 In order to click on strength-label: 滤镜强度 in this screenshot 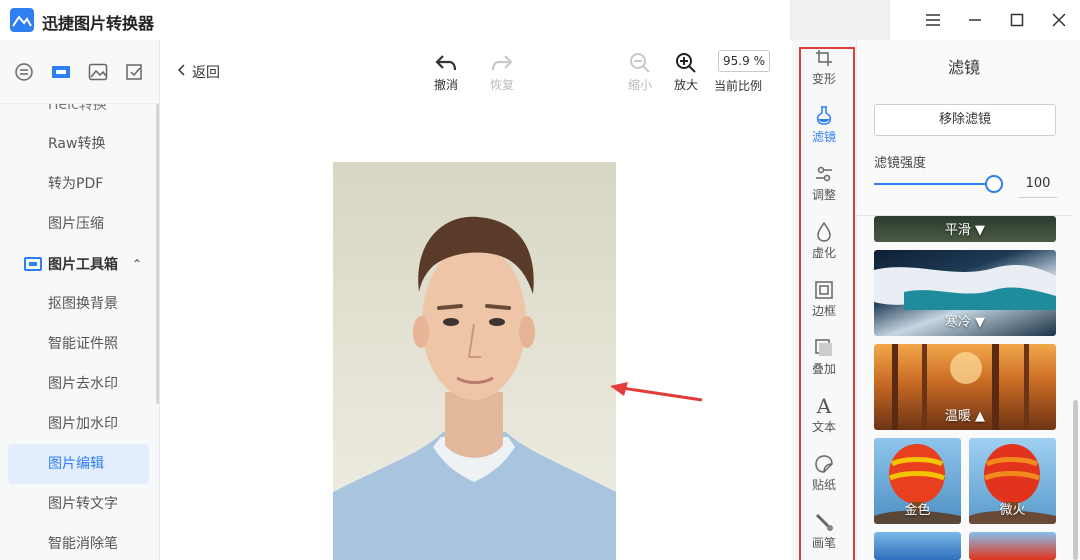, I will do `click(900, 163)`.